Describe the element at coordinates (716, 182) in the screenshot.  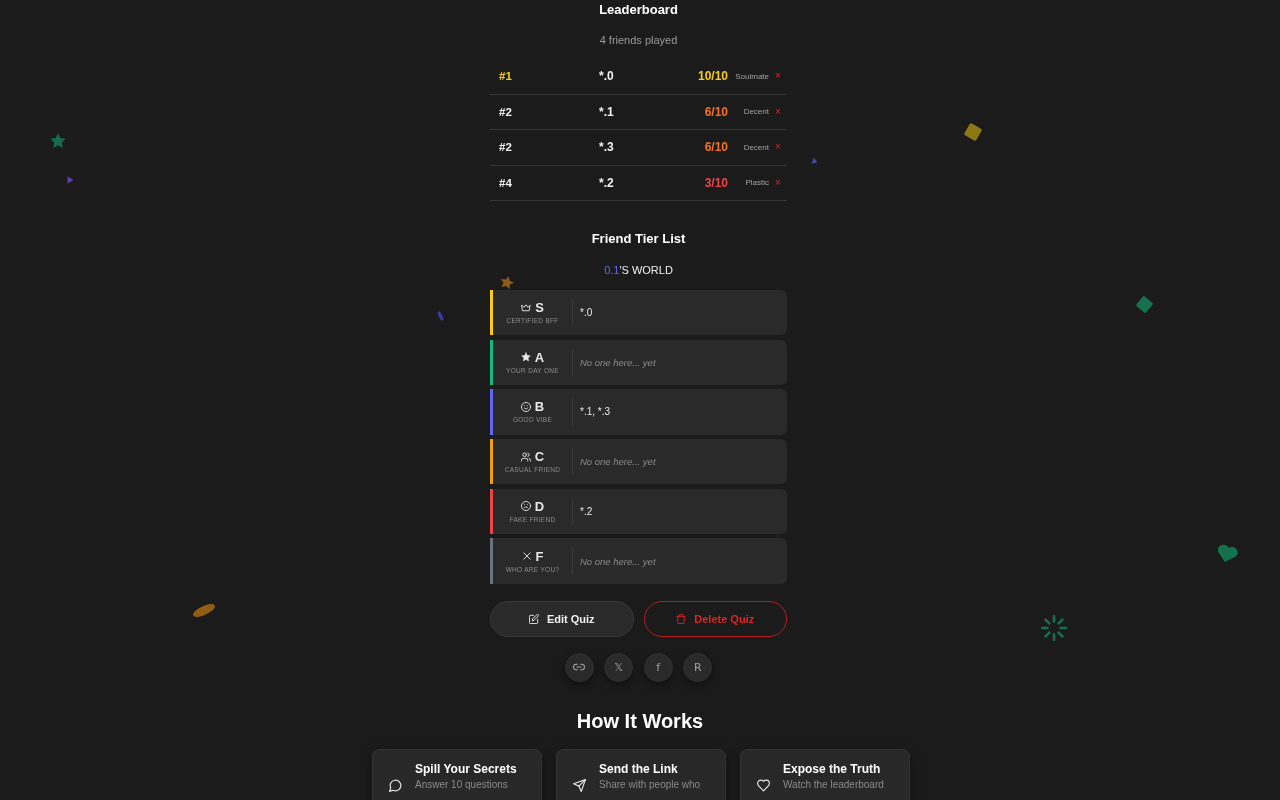
I see `score-text: 3/10` at that location.